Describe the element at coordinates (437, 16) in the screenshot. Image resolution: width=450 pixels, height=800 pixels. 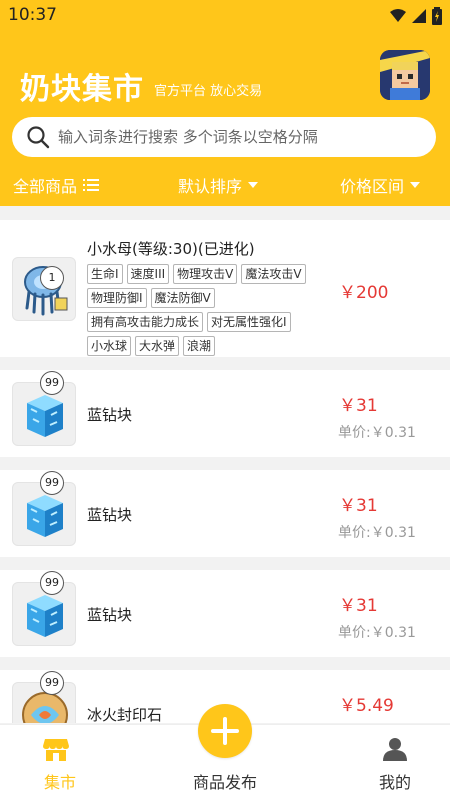
I see `battery-icon` at that location.